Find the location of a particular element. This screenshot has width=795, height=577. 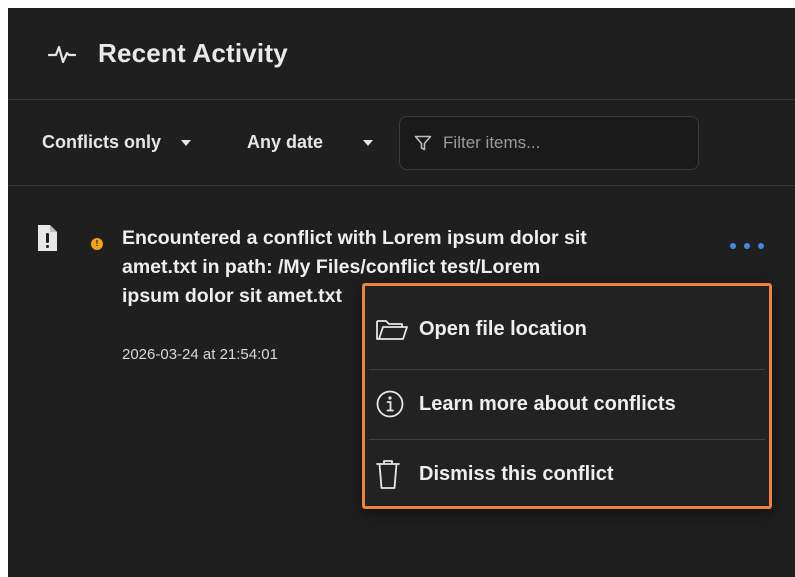

filter-search-input is located at coordinates (553, 142).